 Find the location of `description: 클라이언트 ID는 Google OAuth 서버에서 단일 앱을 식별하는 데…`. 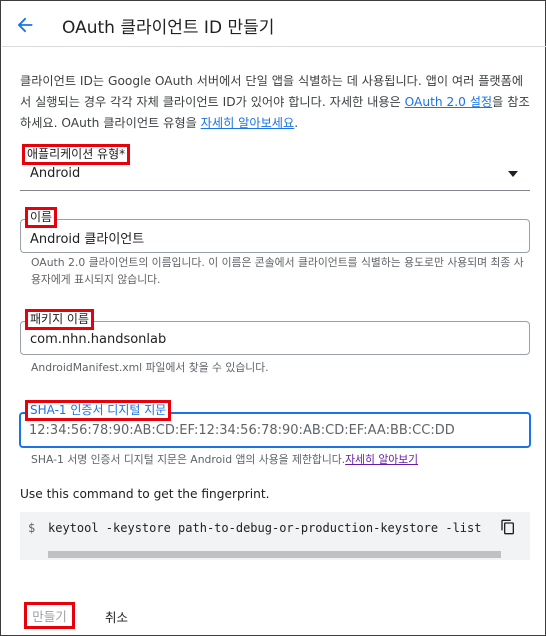

description: 클라이언트 ID는 Google OAuth 서버에서 단일 앱을 식별하는 데… is located at coordinates (275, 102).